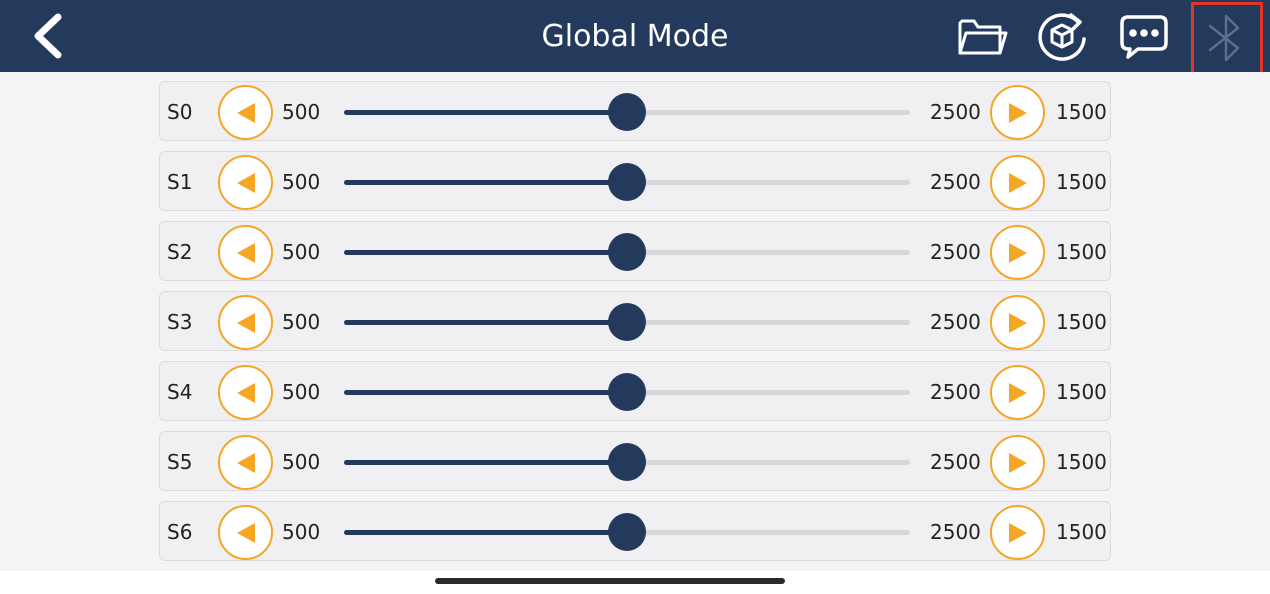  I want to click on servo-row-s3: S3 500 2500 1500, so click(635, 321).